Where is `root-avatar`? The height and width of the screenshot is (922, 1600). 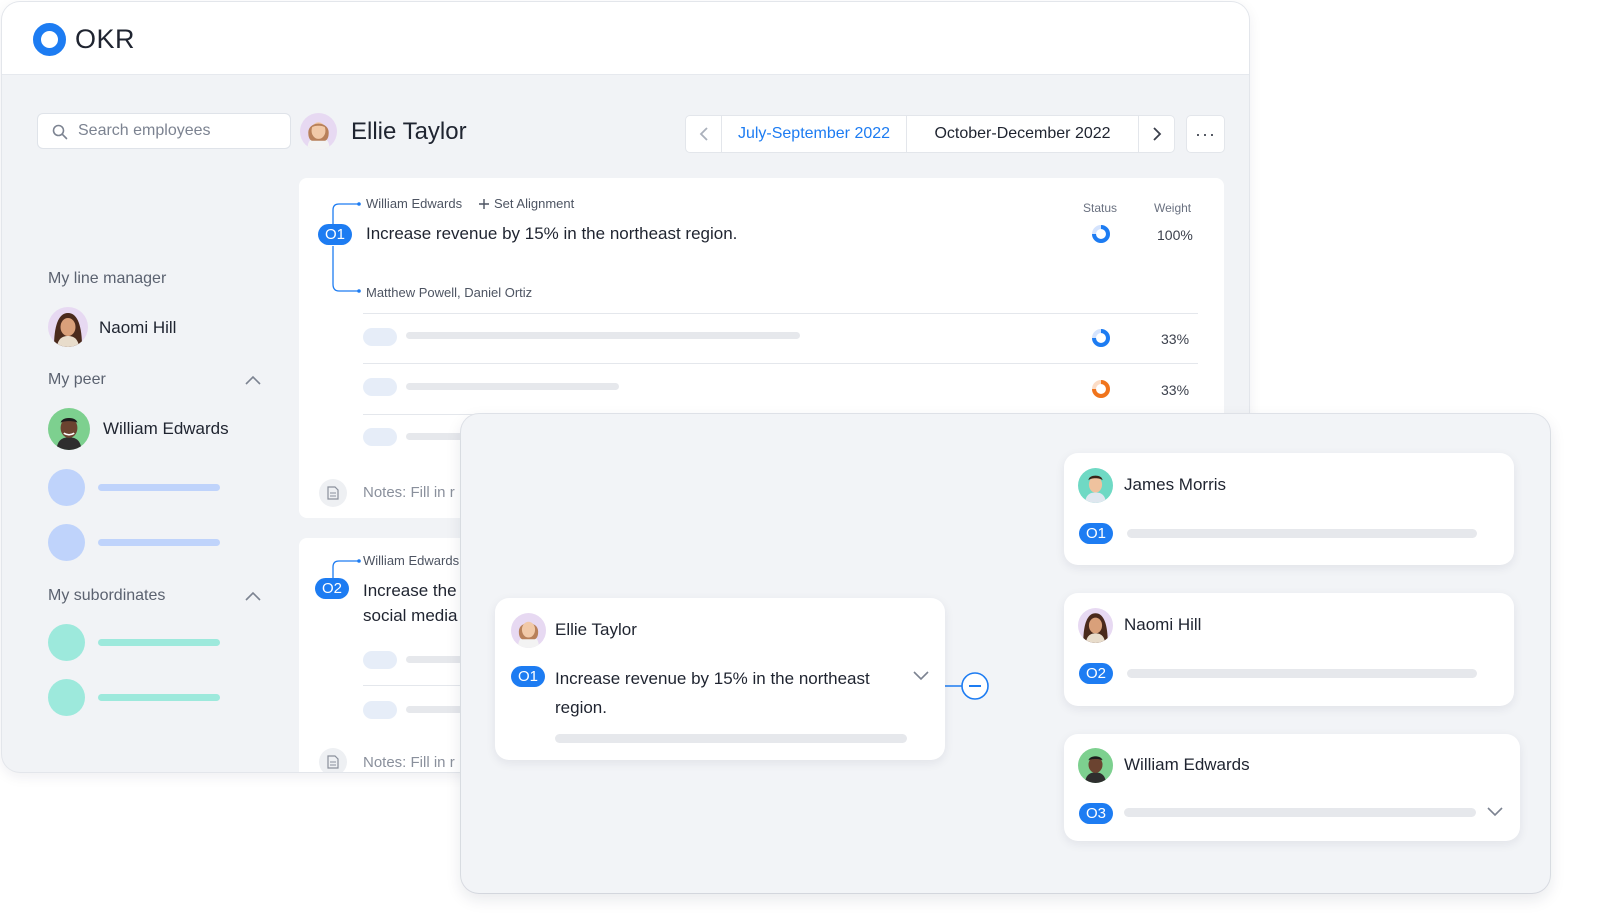
root-avatar is located at coordinates (528, 630).